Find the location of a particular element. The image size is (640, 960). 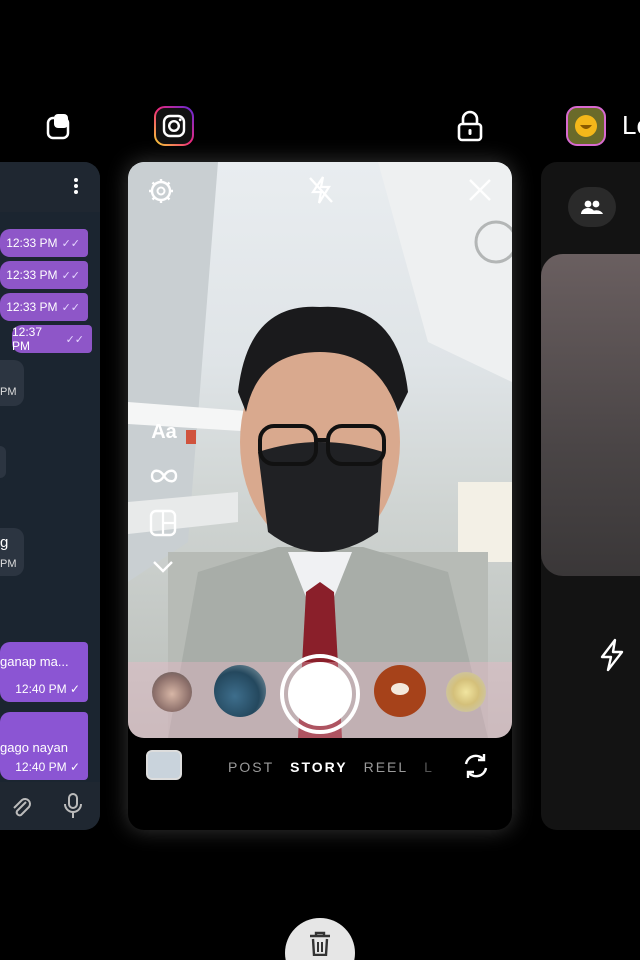

microphone-icon is located at coordinates (73, 808).